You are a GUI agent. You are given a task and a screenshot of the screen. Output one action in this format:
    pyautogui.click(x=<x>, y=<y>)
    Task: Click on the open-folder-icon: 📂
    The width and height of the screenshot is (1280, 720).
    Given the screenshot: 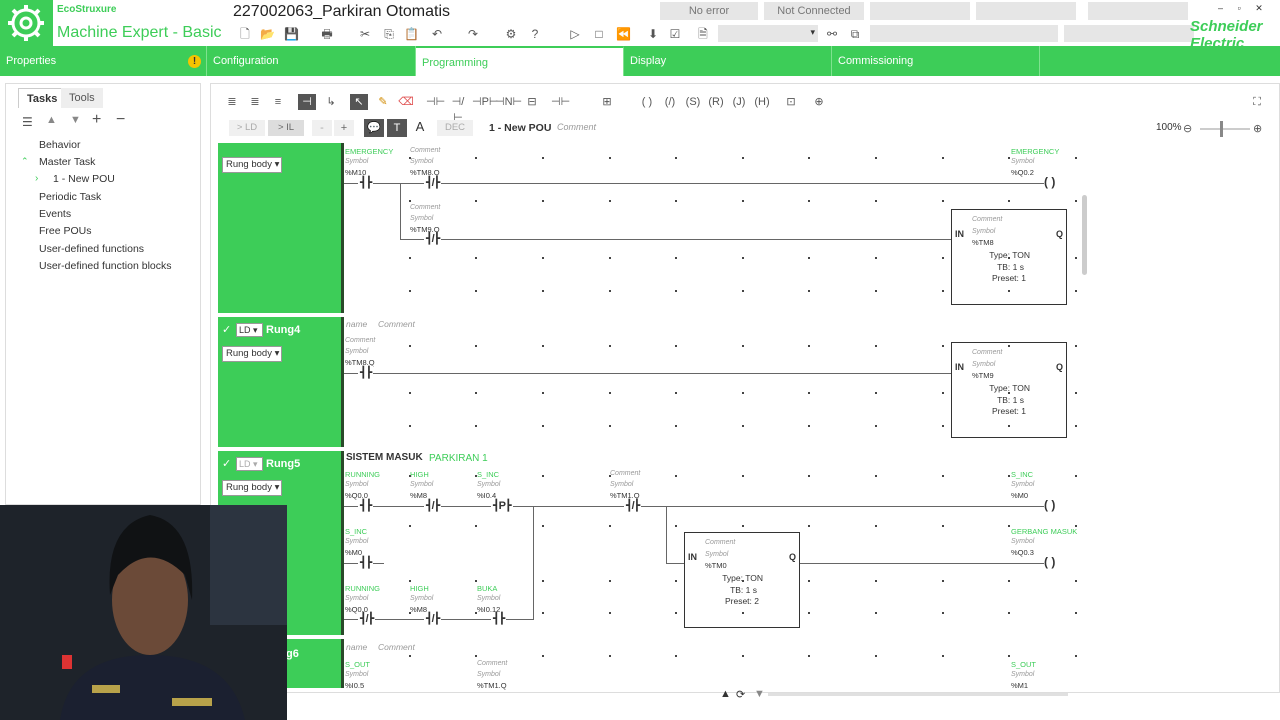 What is the action you would take?
    pyautogui.click(x=267, y=34)
    